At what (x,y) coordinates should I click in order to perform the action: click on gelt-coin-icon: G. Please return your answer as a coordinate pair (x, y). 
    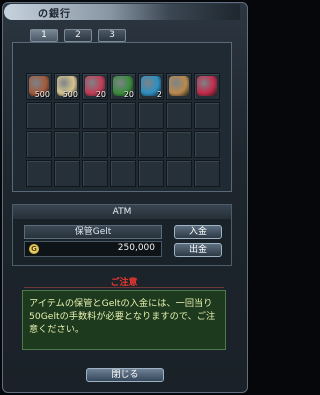
    Looking at the image, I should click on (34, 249).